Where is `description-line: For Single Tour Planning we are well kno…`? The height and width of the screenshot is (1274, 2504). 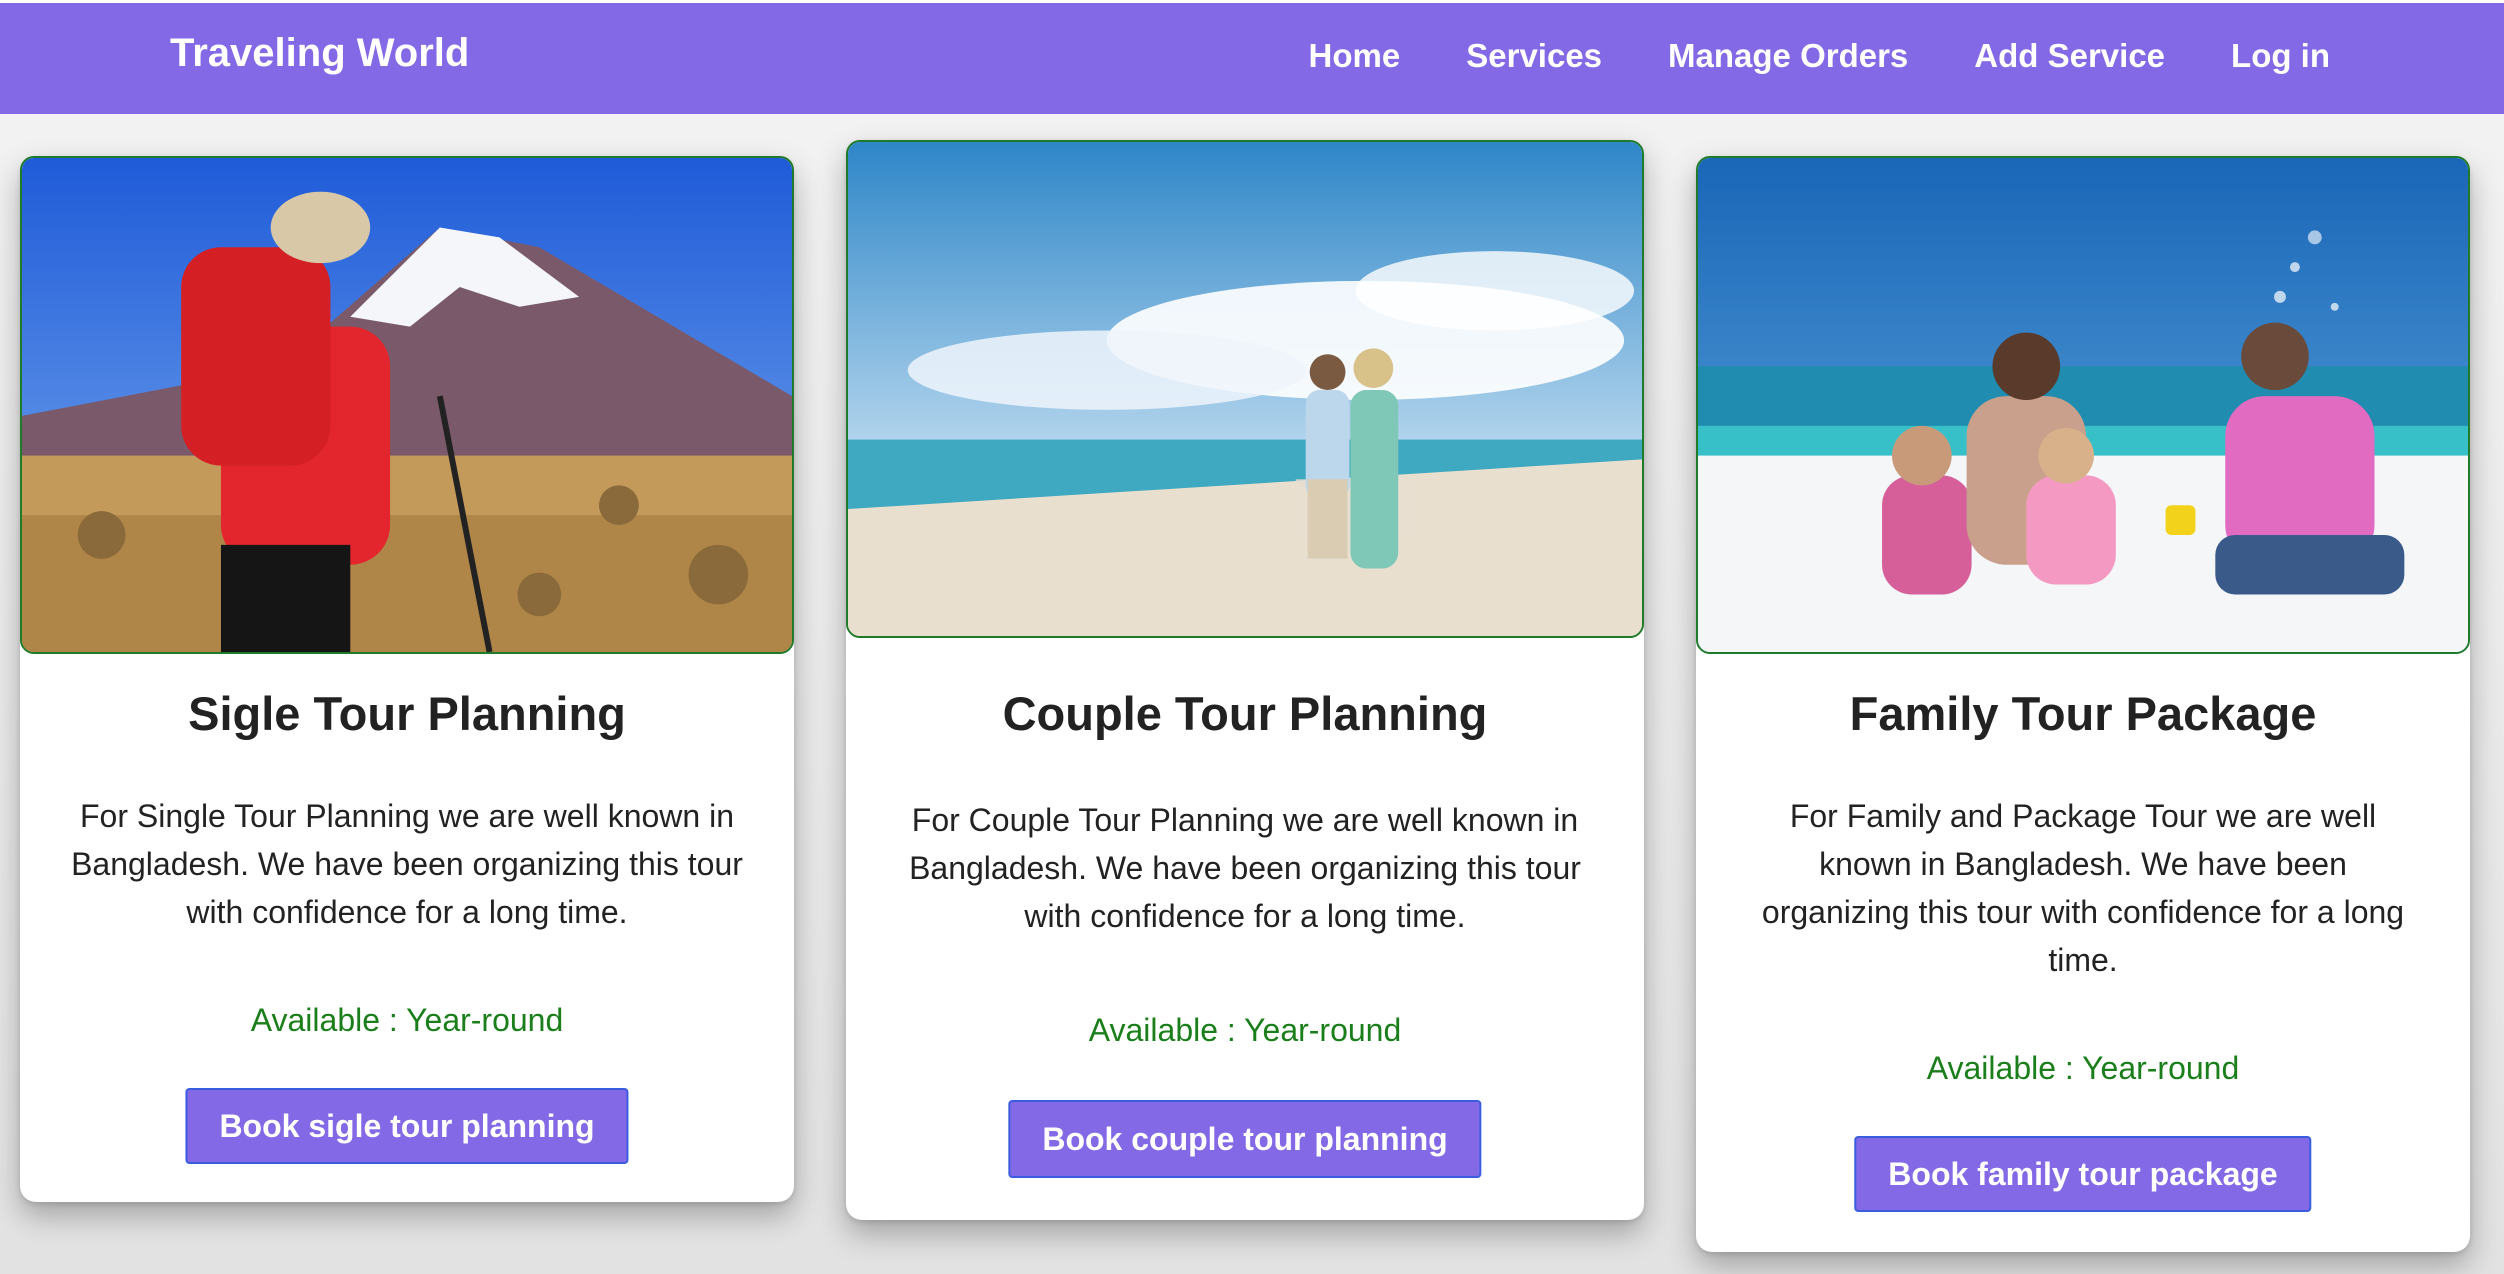 description-line: For Single Tour Planning we are well kno… is located at coordinates (407, 816).